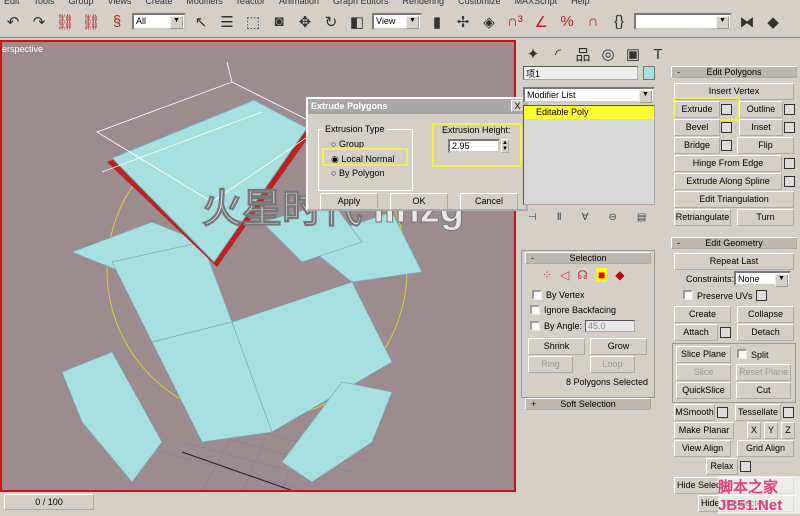  What do you see at coordinates (533, 54) in the screenshot?
I see `create-tab-icon: ✦` at bounding box center [533, 54].